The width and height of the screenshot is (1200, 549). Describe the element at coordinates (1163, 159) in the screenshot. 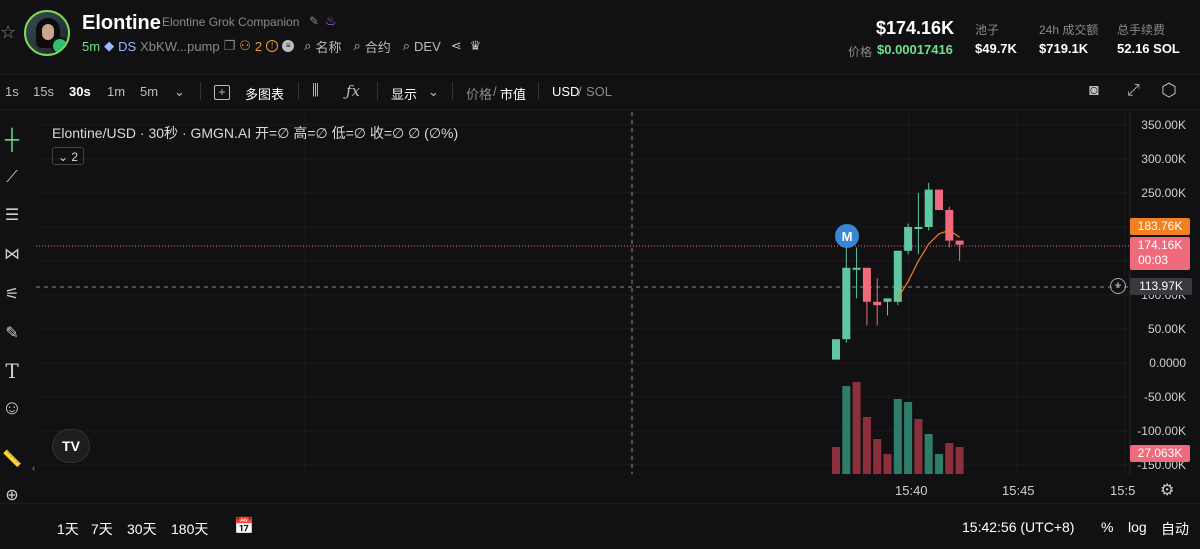

I see `y-tick-label: 300.00K` at that location.